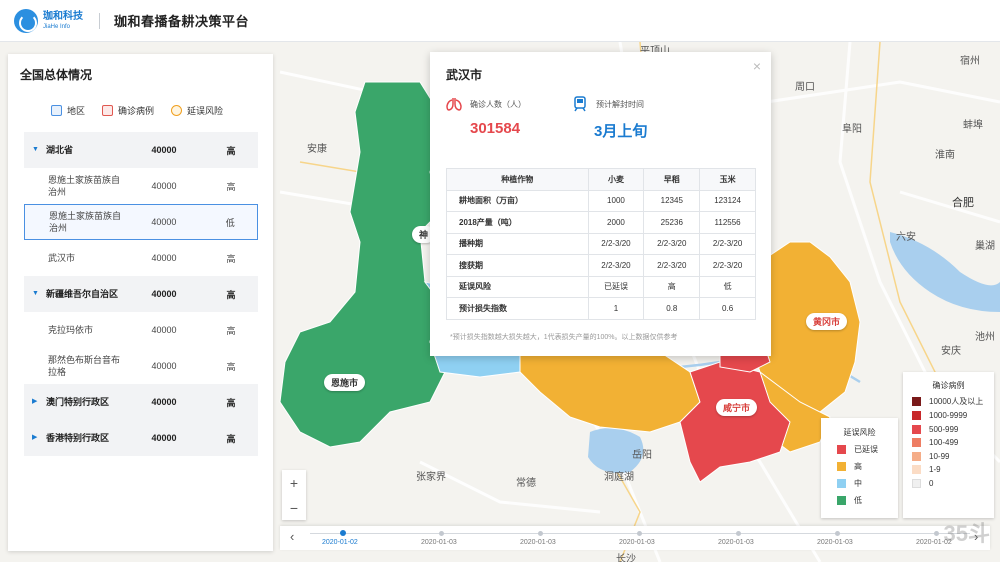 The image size is (1000, 562). What do you see at coordinates (642, 455) in the screenshot?
I see `place-label: 岳阳` at bounding box center [642, 455].